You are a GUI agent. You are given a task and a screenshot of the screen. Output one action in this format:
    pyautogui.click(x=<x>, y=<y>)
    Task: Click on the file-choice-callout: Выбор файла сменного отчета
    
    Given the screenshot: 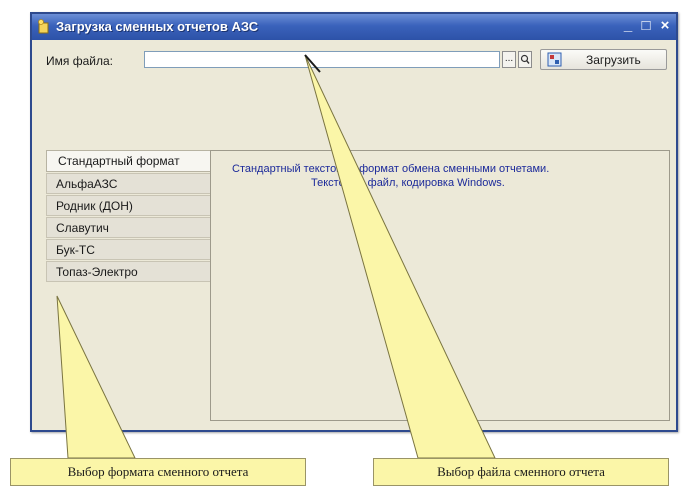 What is the action you would take?
    pyautogui.click(x=521, y=472)
    